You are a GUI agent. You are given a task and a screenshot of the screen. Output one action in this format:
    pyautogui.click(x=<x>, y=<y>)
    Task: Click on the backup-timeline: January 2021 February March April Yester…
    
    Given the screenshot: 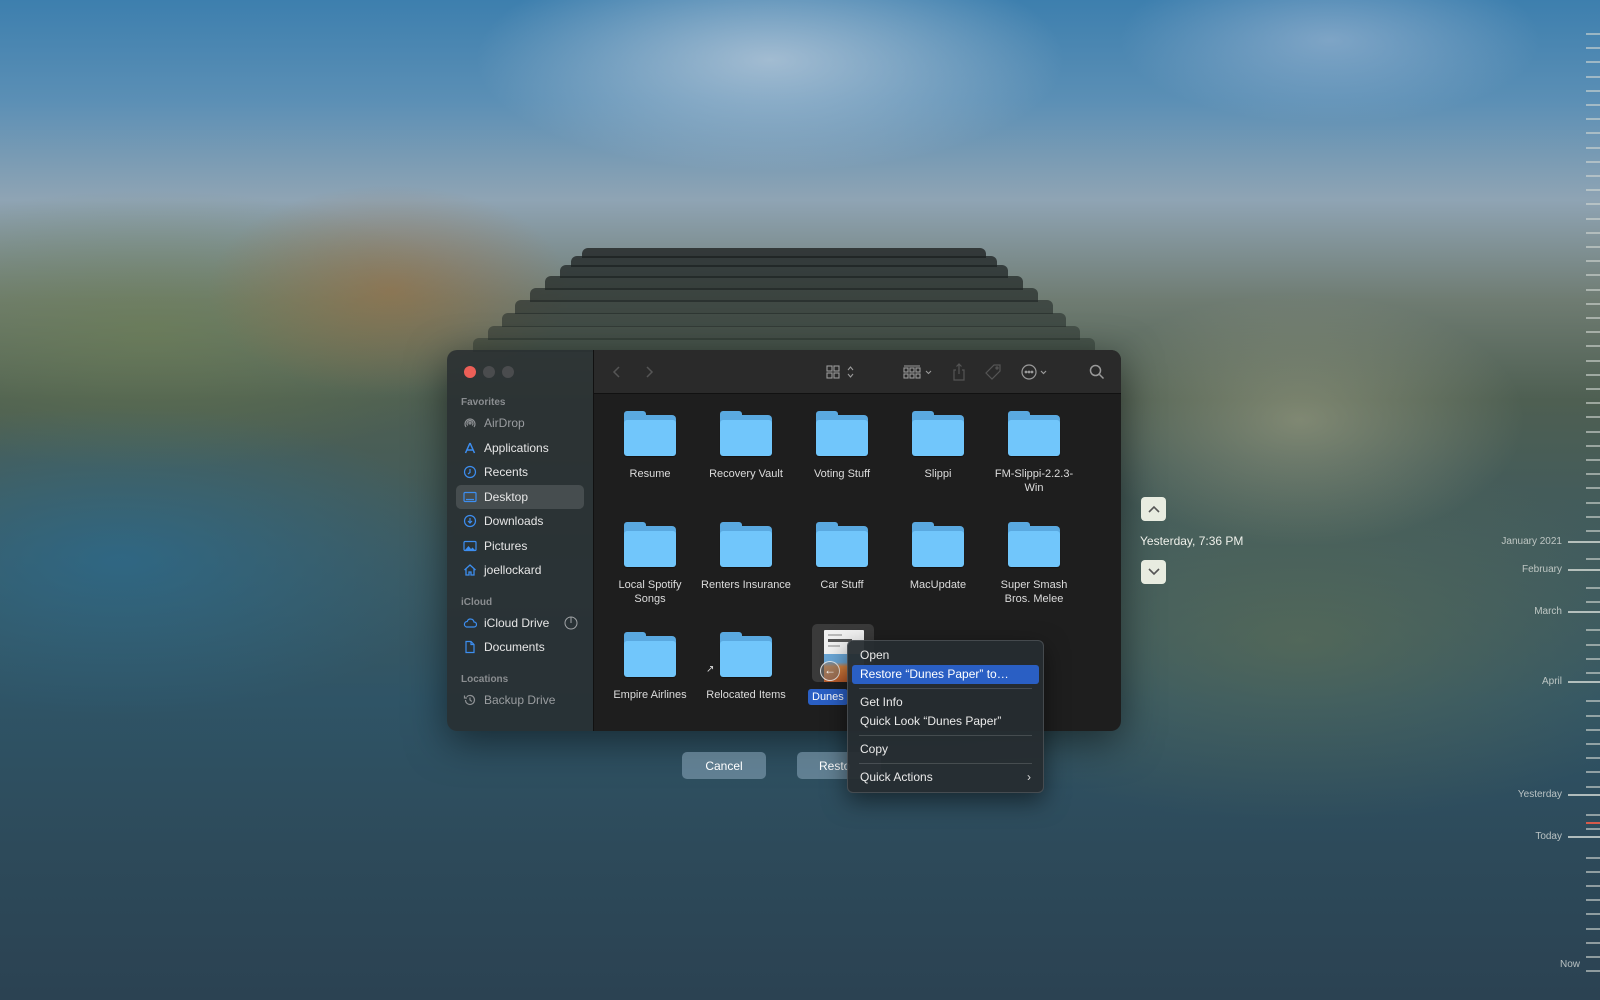 What is the action you would take?
    pyautogui.click(x=1520, y=500)
    